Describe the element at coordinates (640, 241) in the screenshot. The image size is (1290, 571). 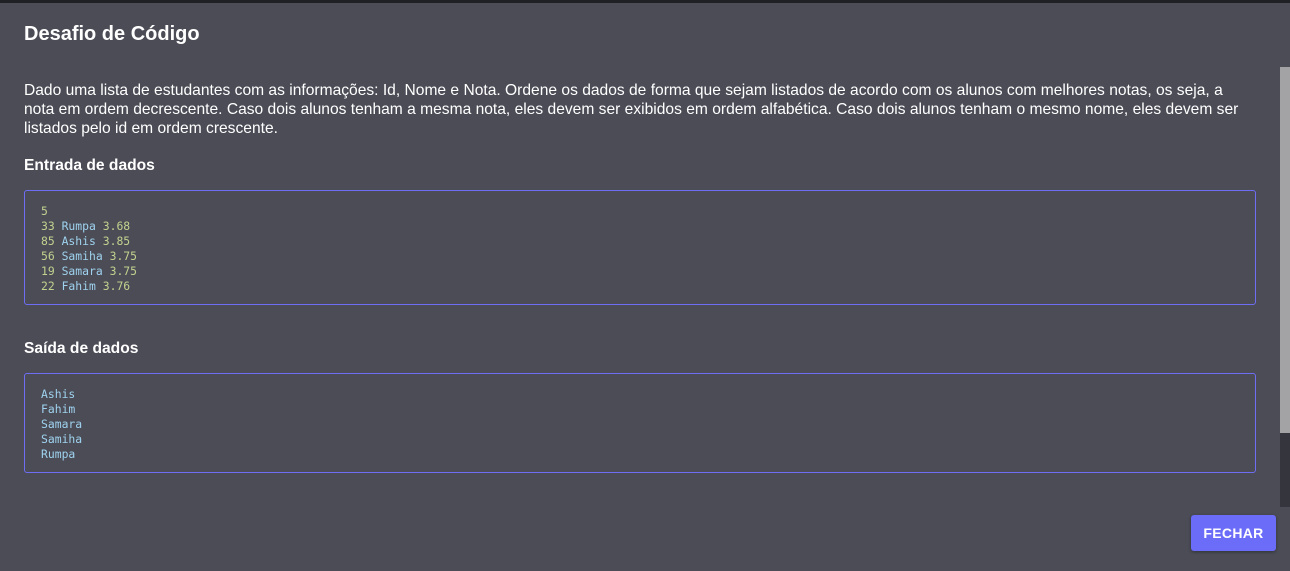
I see `input-row: 85 Ashis 3.85` at that location.